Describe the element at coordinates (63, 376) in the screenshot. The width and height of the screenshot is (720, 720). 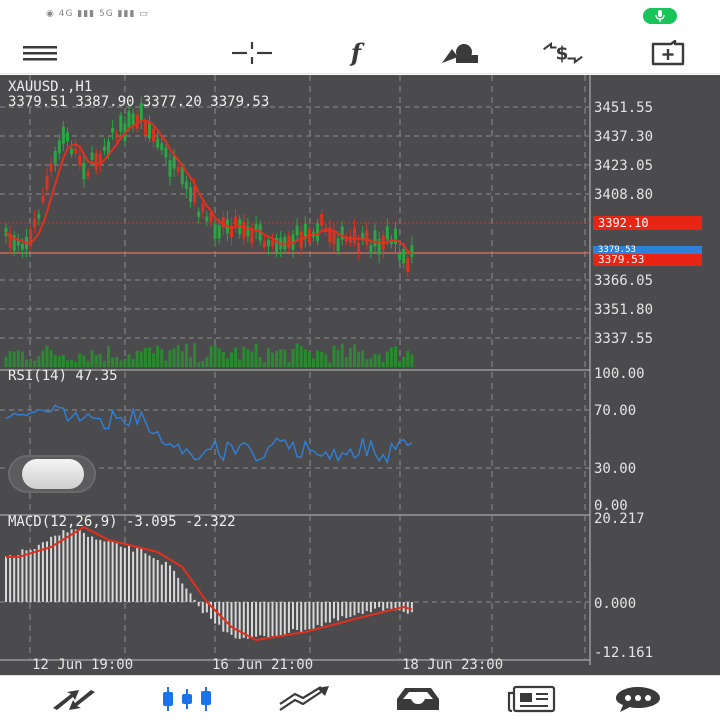
I see `rsi-title: RSI(14) 47.35` at that location.